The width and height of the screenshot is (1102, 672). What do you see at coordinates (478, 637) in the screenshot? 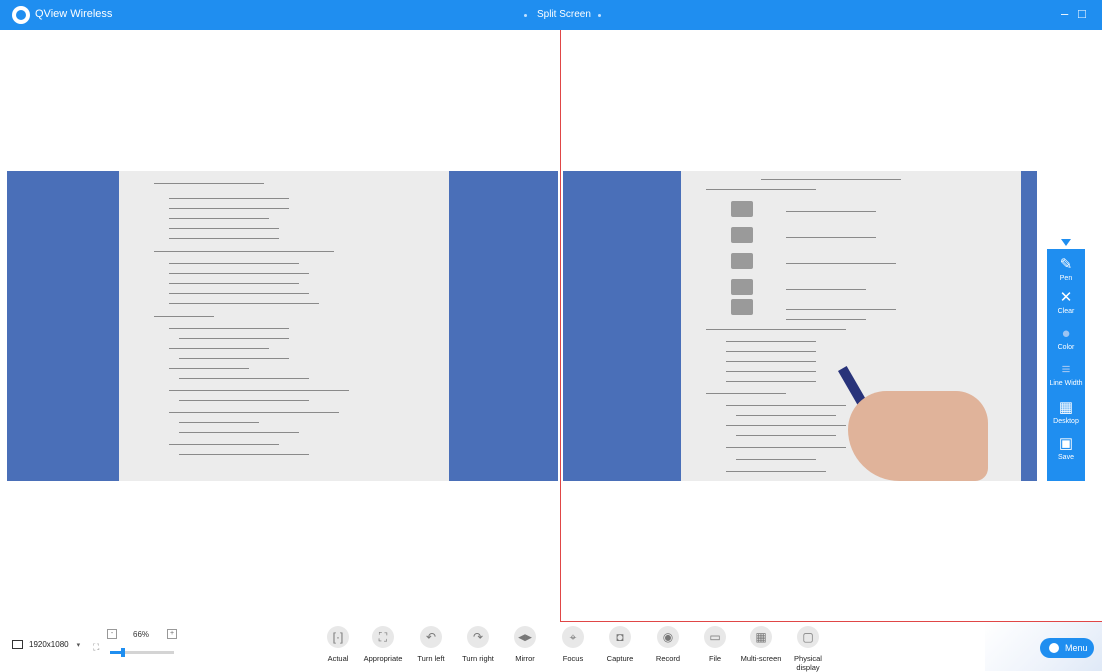
I see `rotate-right-icon: ↷` at bounding box center [478, 637].